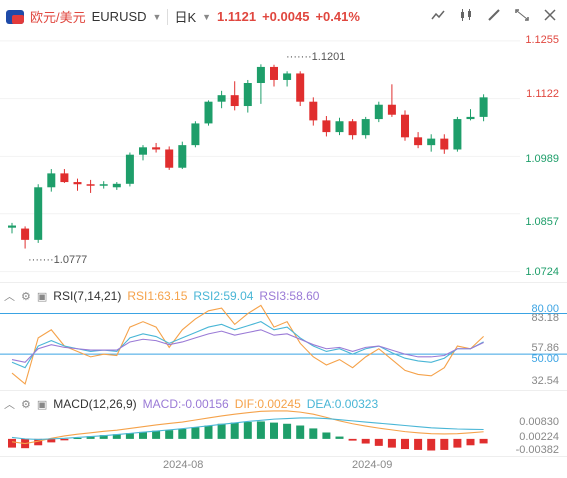 This screenshot has width=567, height=478. I want to click on low-marker-label: ·······1.0777, so click(58, 260).